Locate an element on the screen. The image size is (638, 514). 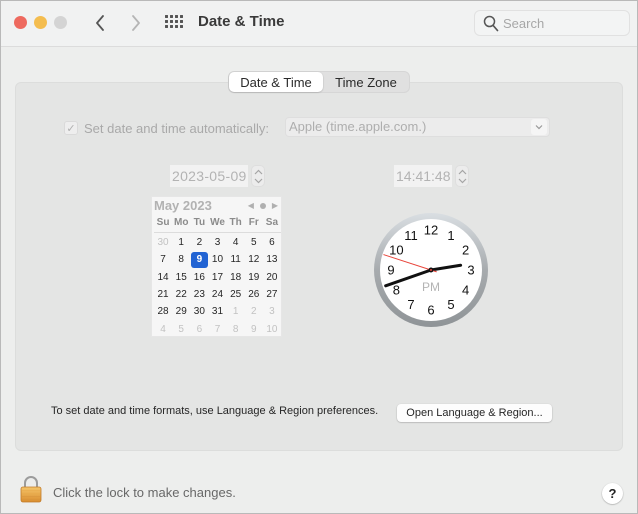
calendar-day-number: 2 is located at coordinates (253, 312).